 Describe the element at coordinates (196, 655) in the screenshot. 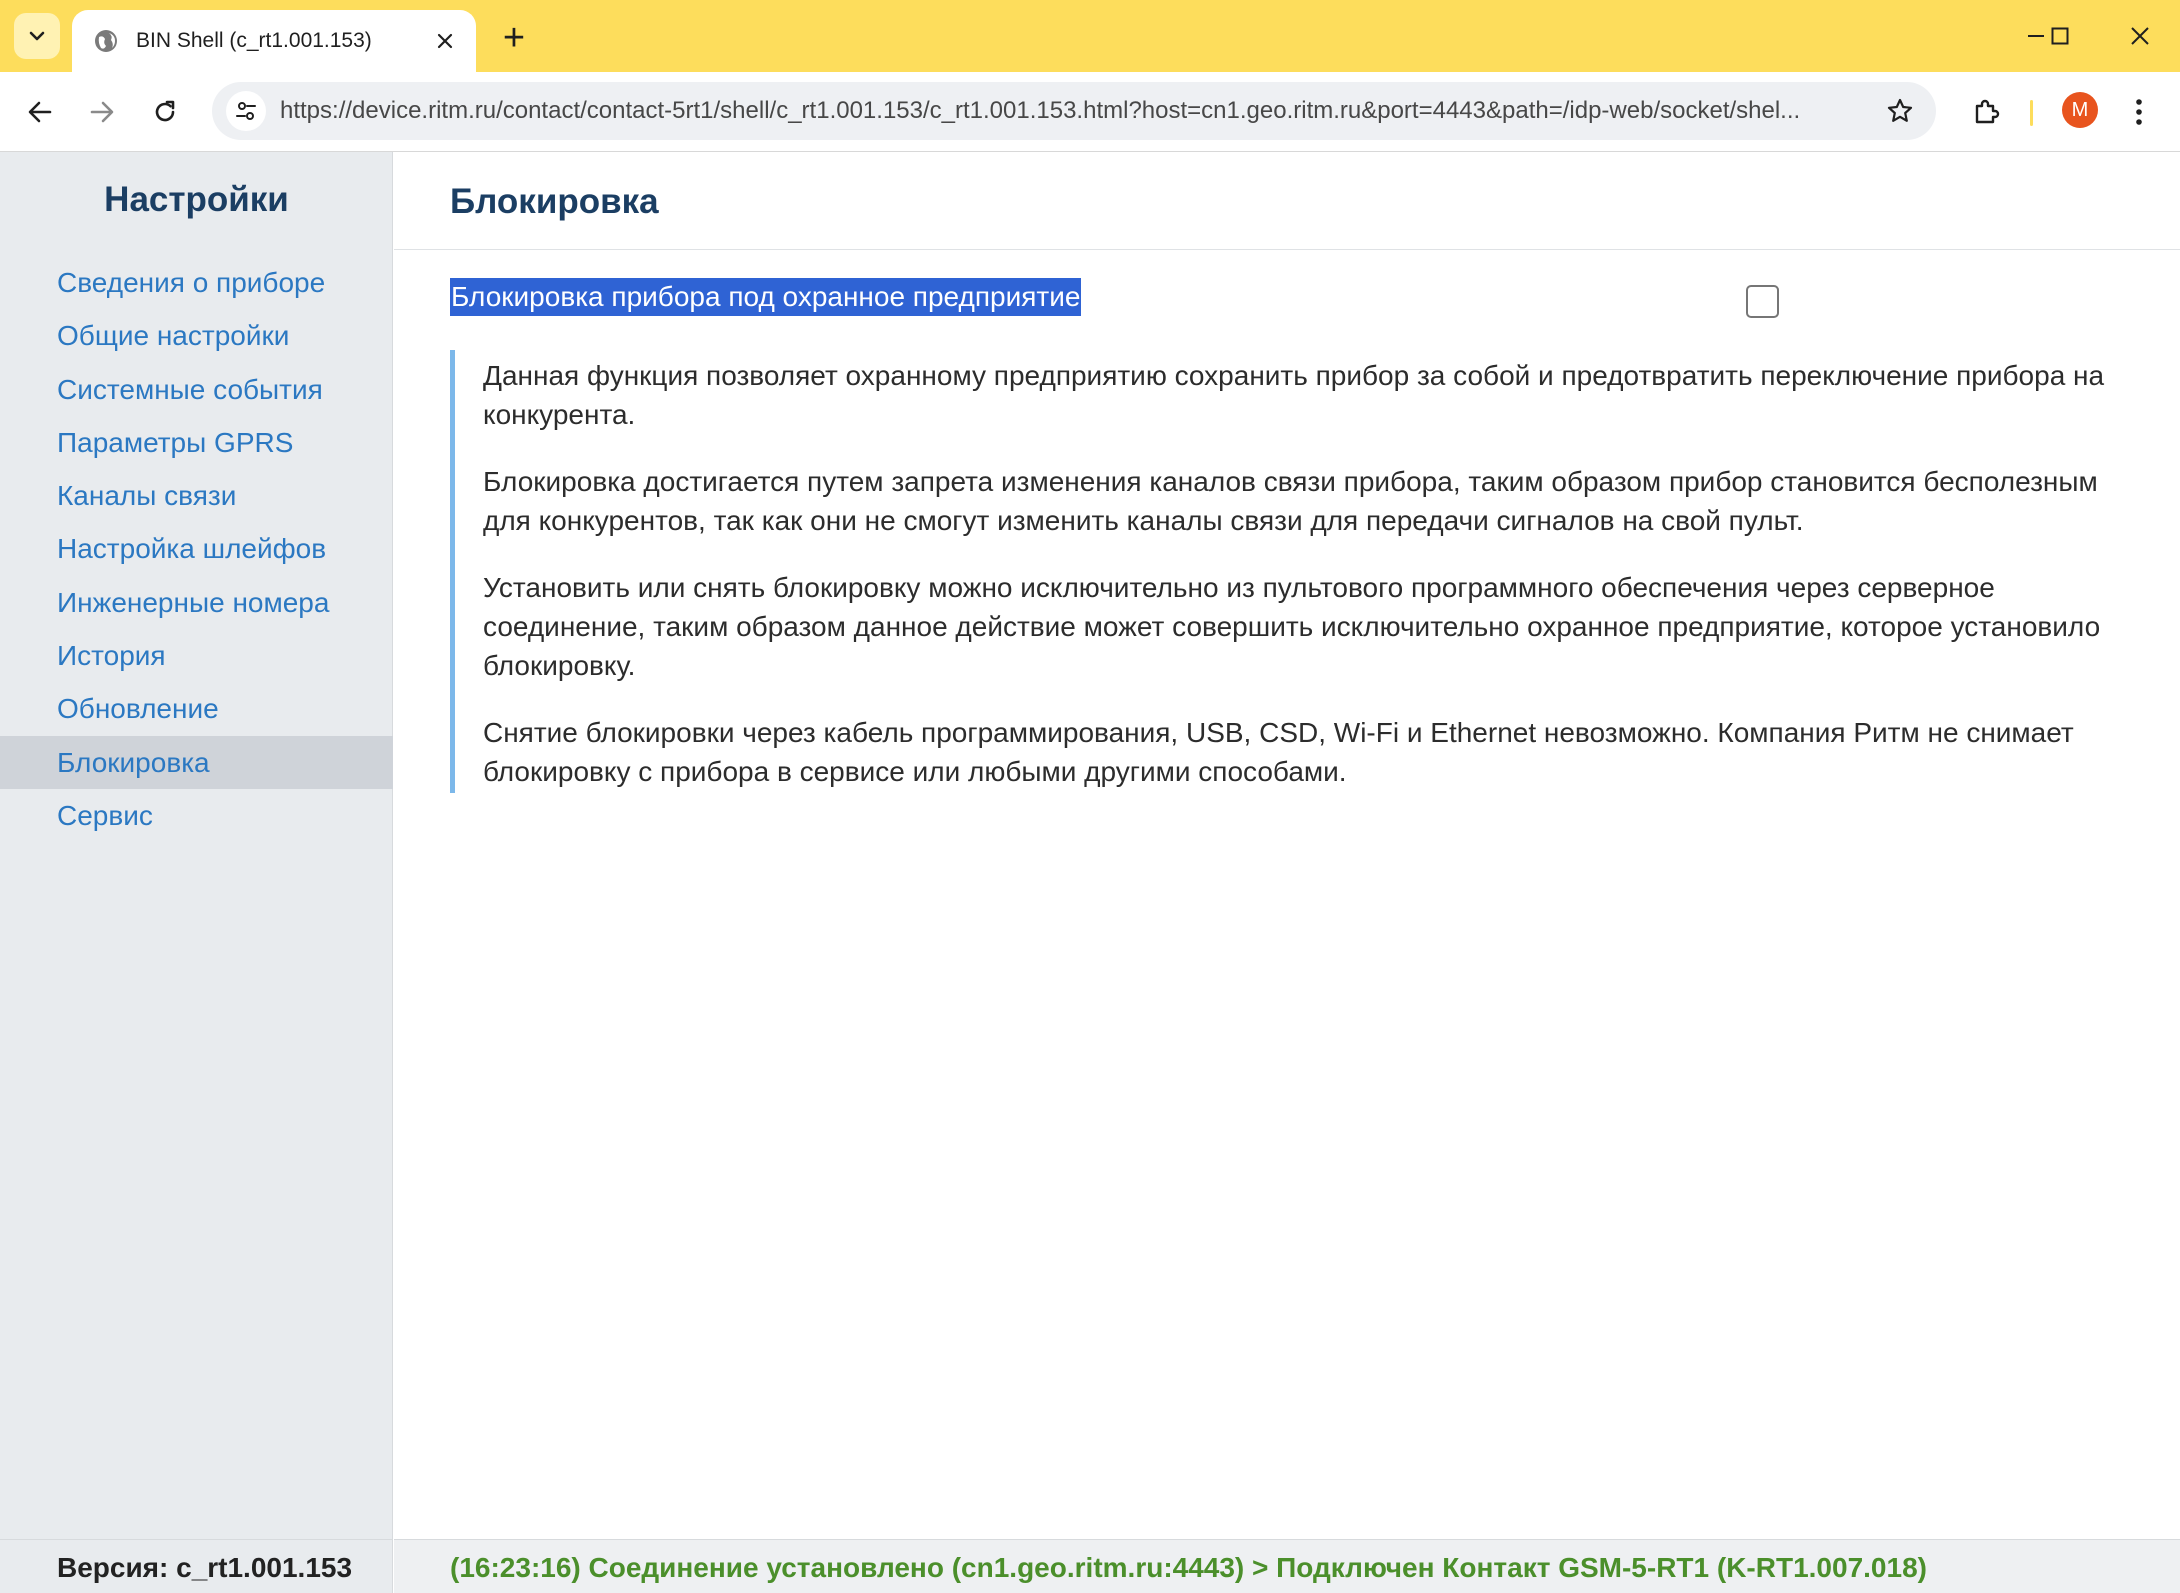

I see `sidebar-item-history: История` at that location.